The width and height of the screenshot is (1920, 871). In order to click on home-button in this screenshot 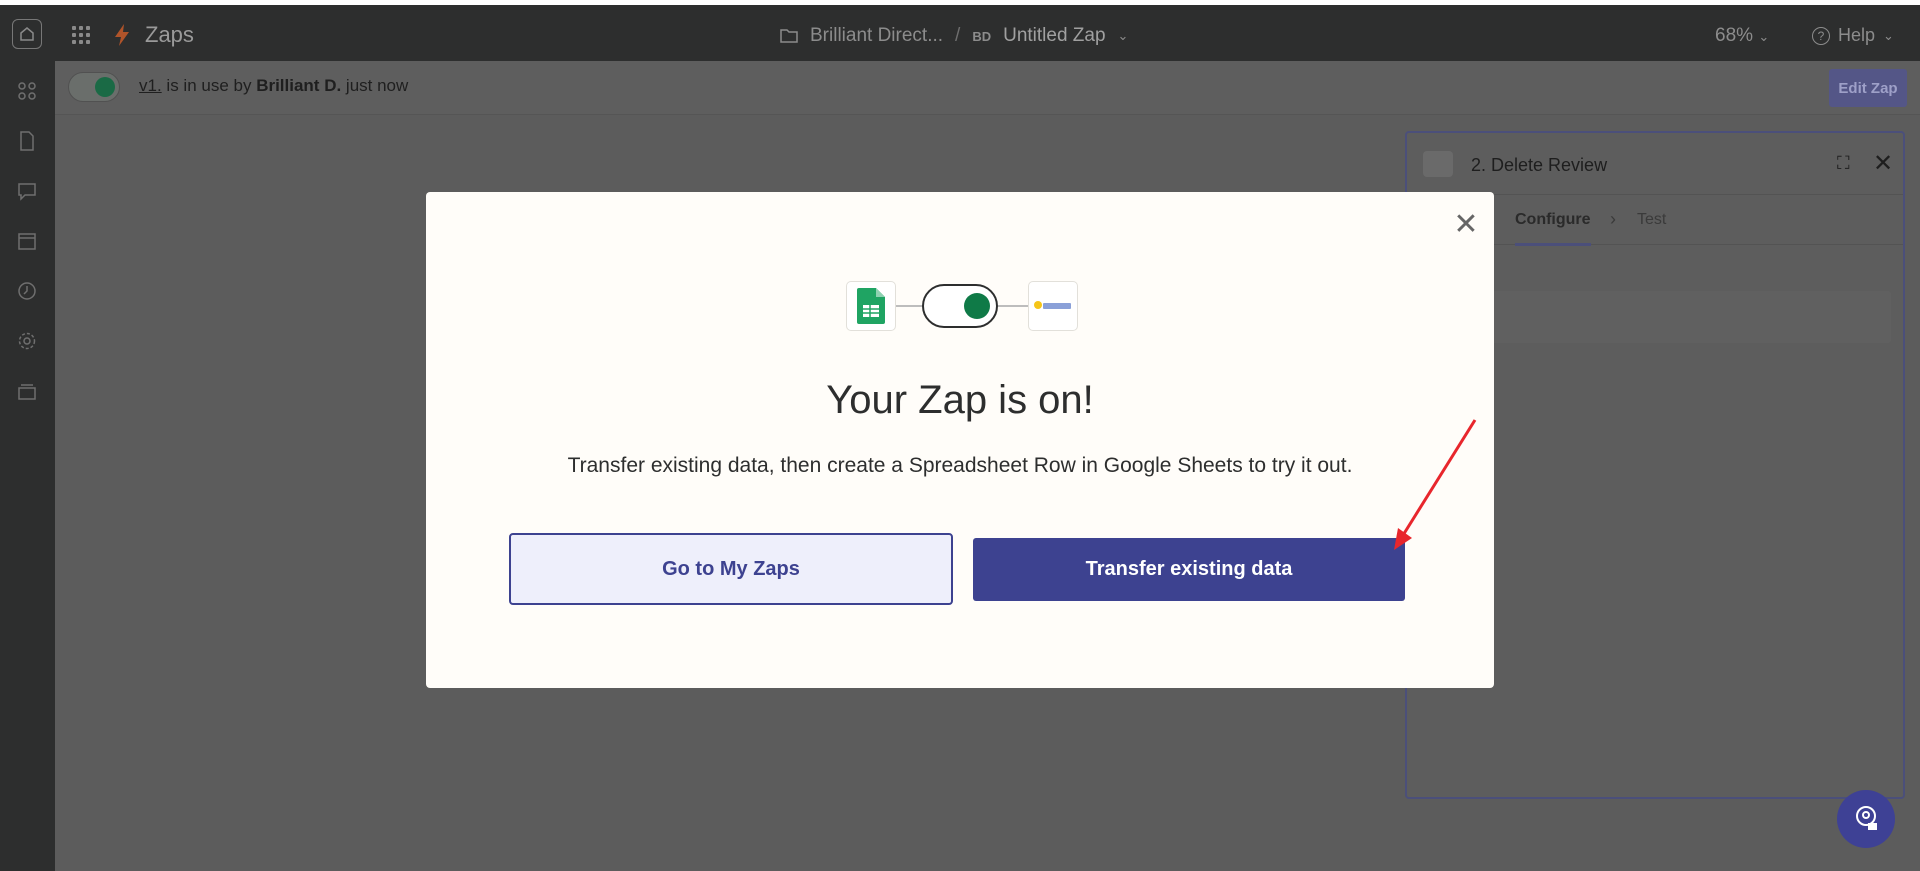, I will do `click(27, 34)`.